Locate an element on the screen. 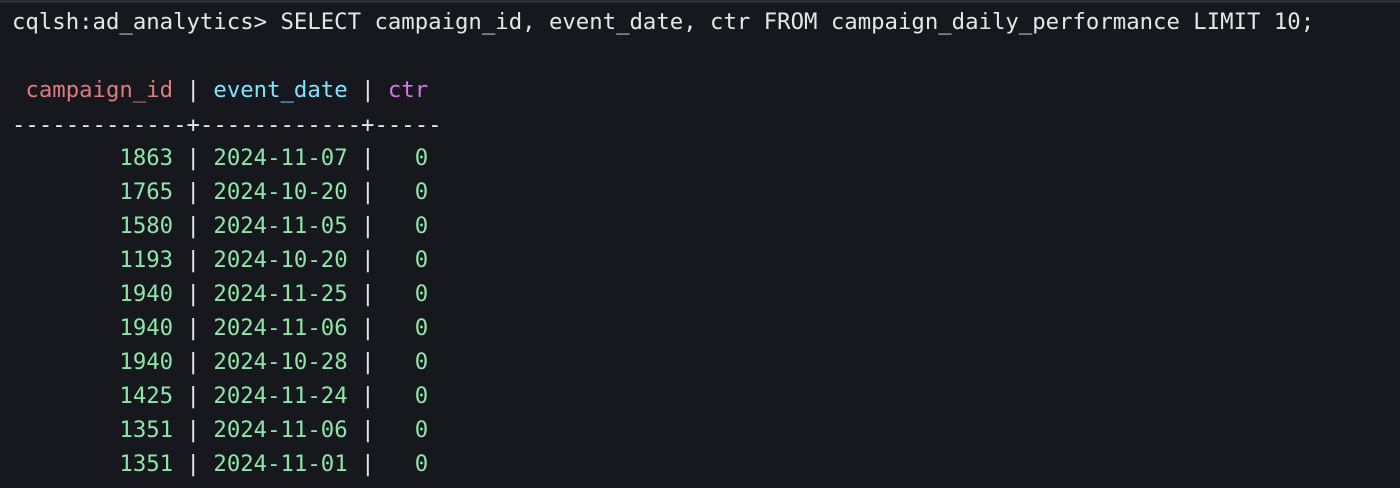 The image size is (1400, 488). cell-event-date: 2024-11-25 is located at coordinates (280, 294).